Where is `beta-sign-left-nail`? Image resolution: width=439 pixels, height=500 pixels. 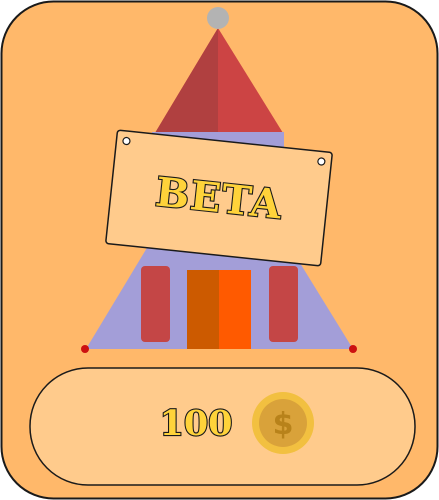
beta-sign-left-nail is located at coordinates (126, 141).